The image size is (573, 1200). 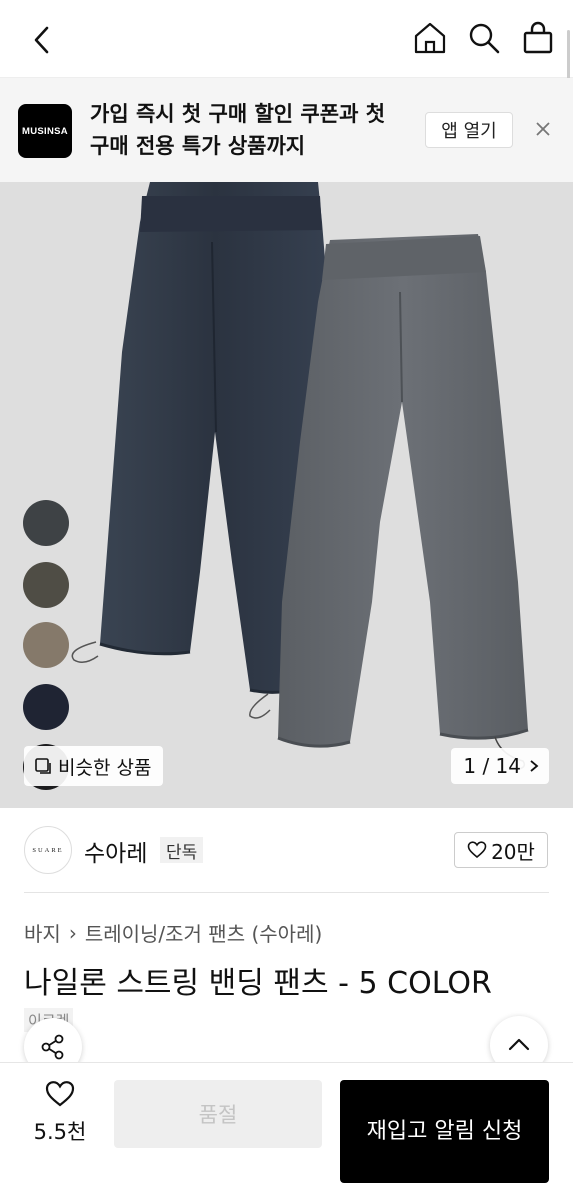 I want to click on share-icon, so click(x=52, y=1047).